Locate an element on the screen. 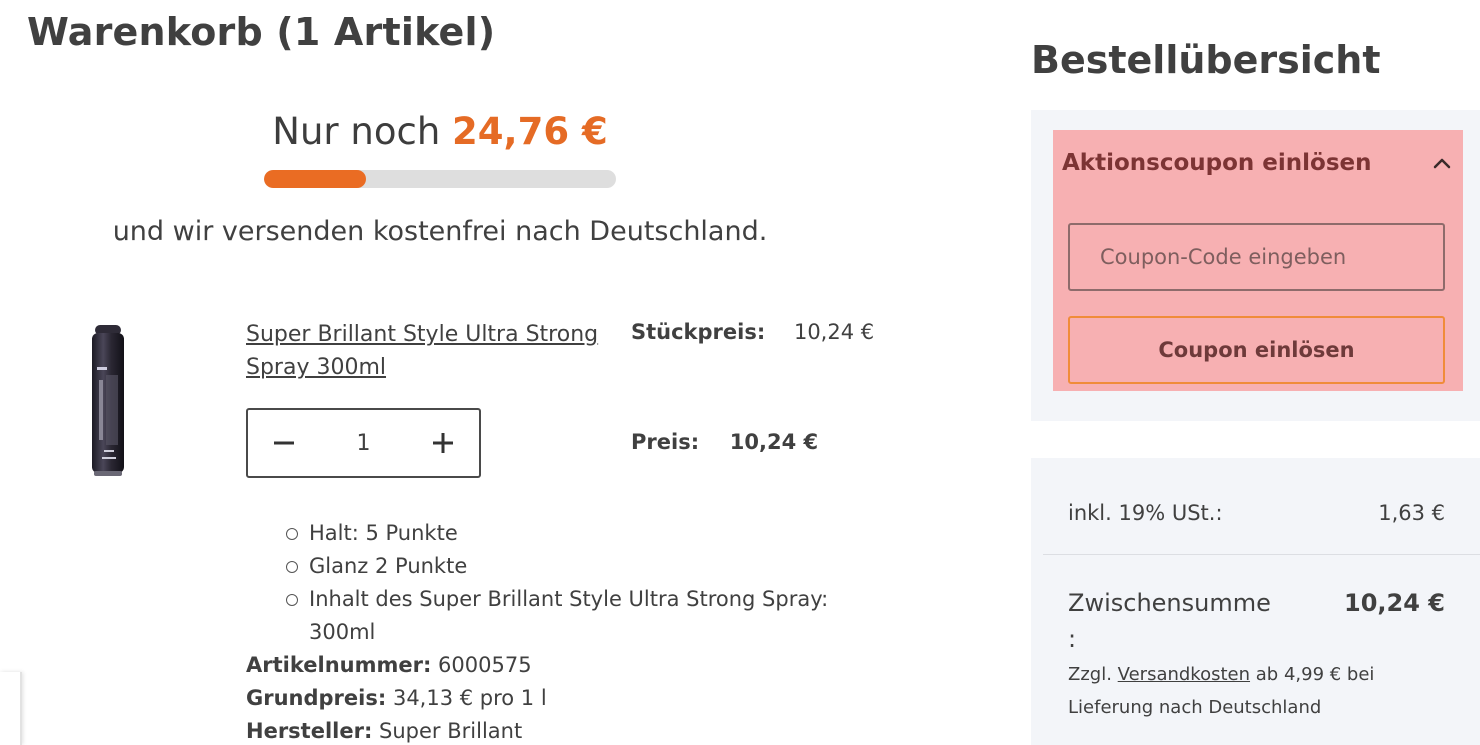 This screenshot has height=745, width=1480. tax-row: inkl. 19% USt.: 1,63 € is located at coordinates (1256, 513).